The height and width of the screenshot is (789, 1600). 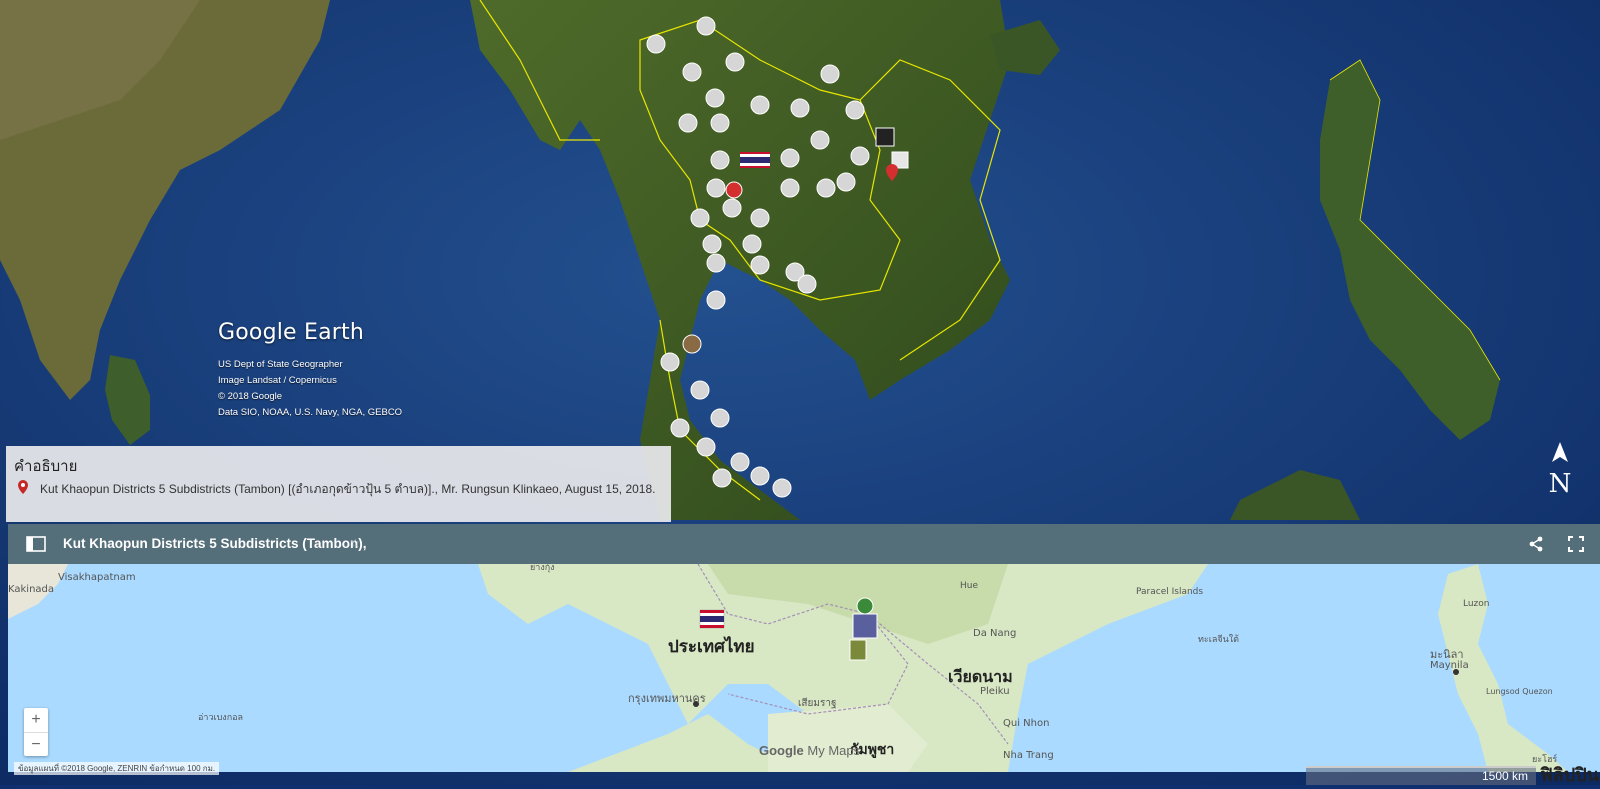 I want to click on map-label: Maynila, so click(x=1449, y=665).